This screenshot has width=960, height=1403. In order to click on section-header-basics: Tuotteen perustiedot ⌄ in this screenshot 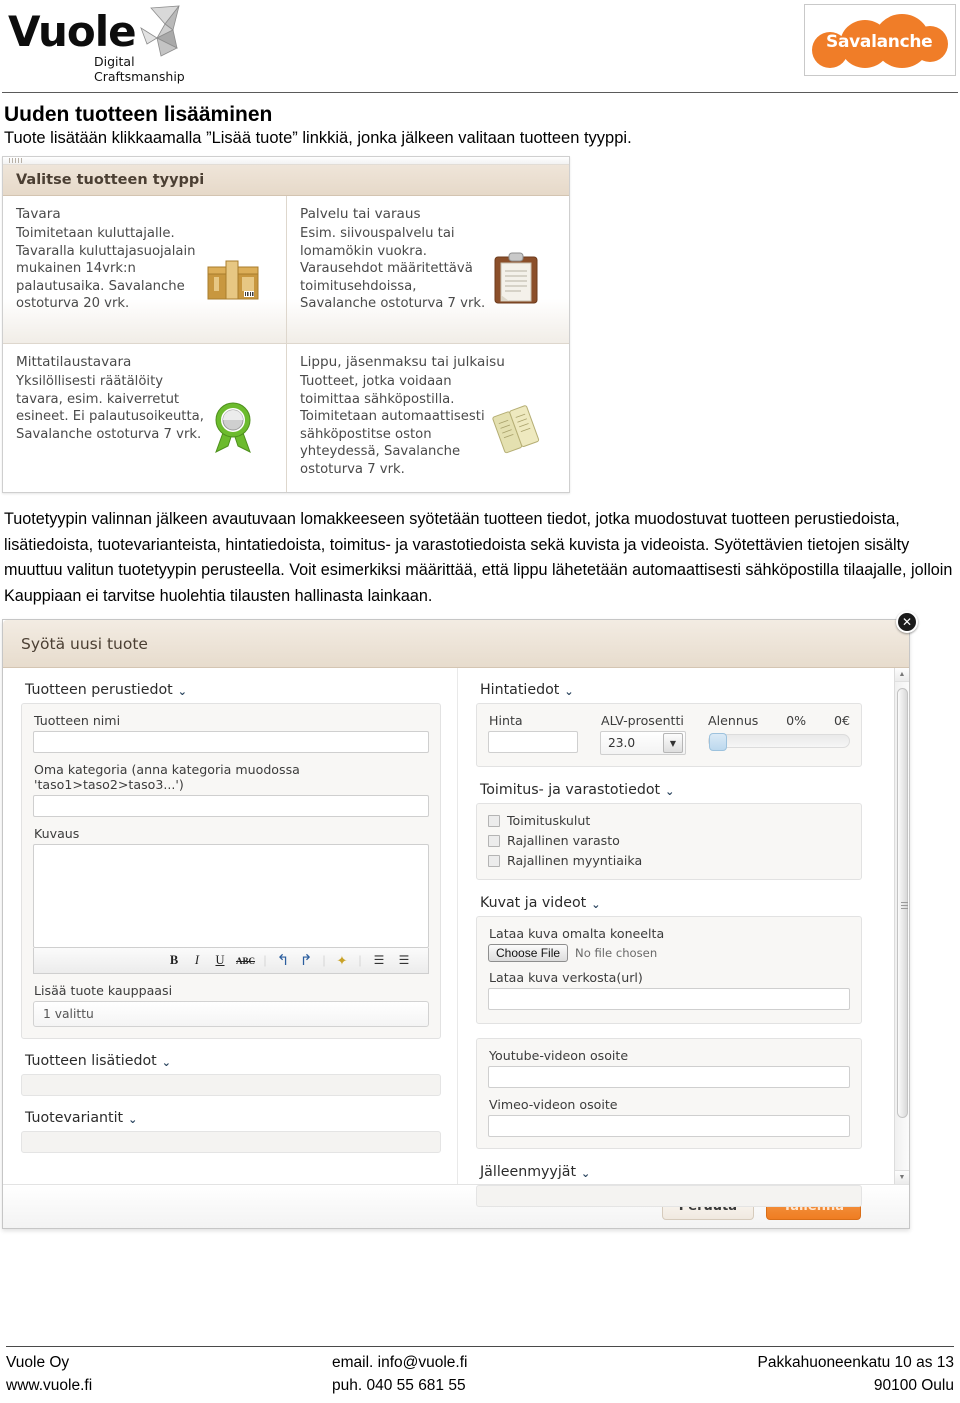, I will do `click(233, 690)`.